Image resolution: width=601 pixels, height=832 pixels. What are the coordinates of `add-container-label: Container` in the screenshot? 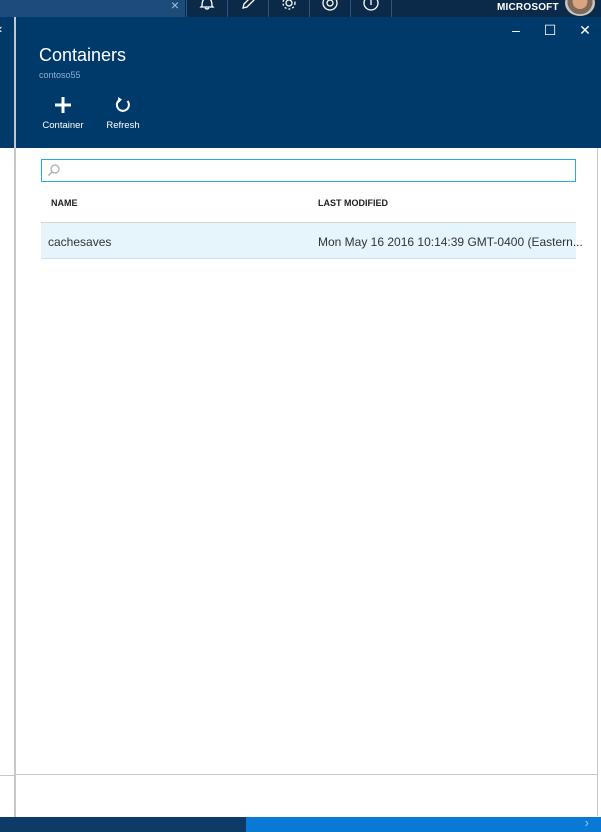 It's located at (63, 125).